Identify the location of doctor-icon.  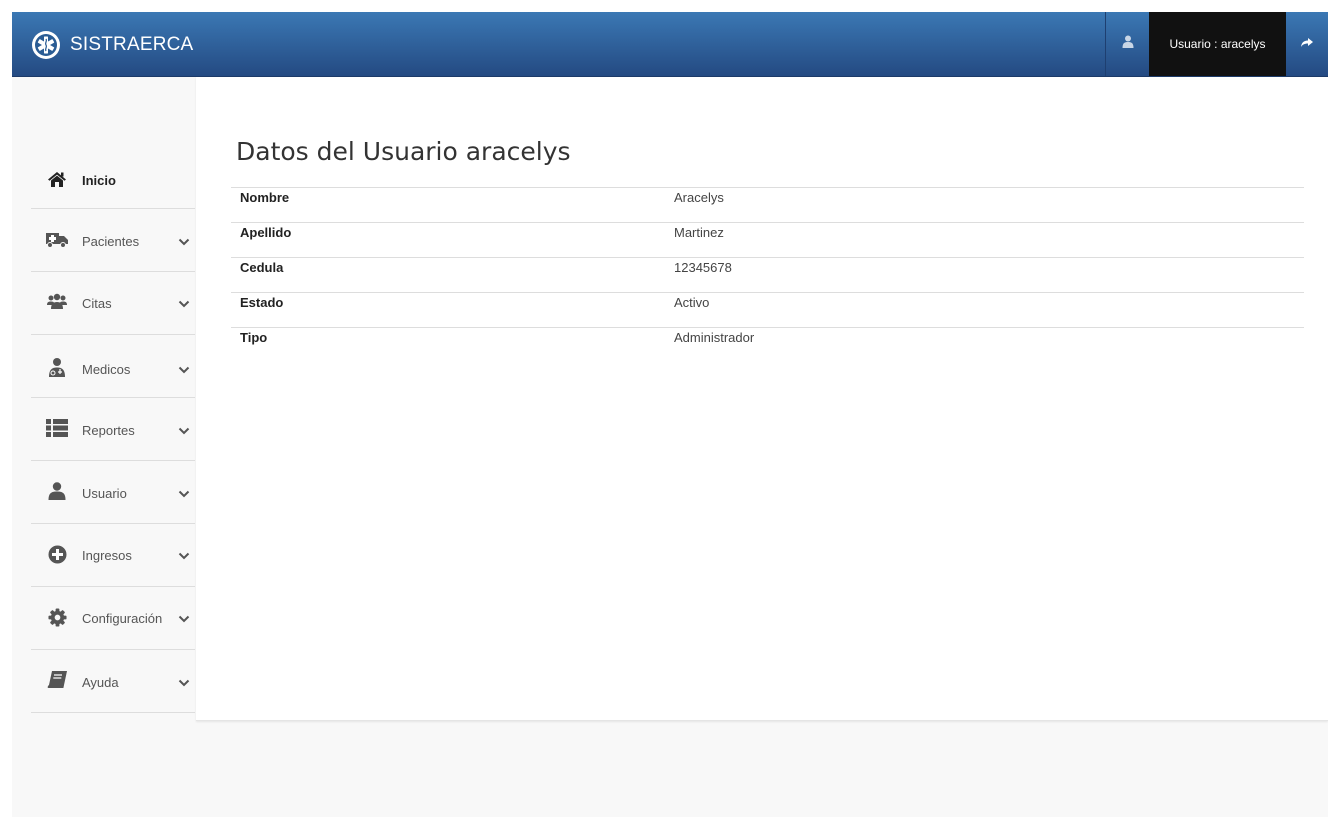
(57, 367).